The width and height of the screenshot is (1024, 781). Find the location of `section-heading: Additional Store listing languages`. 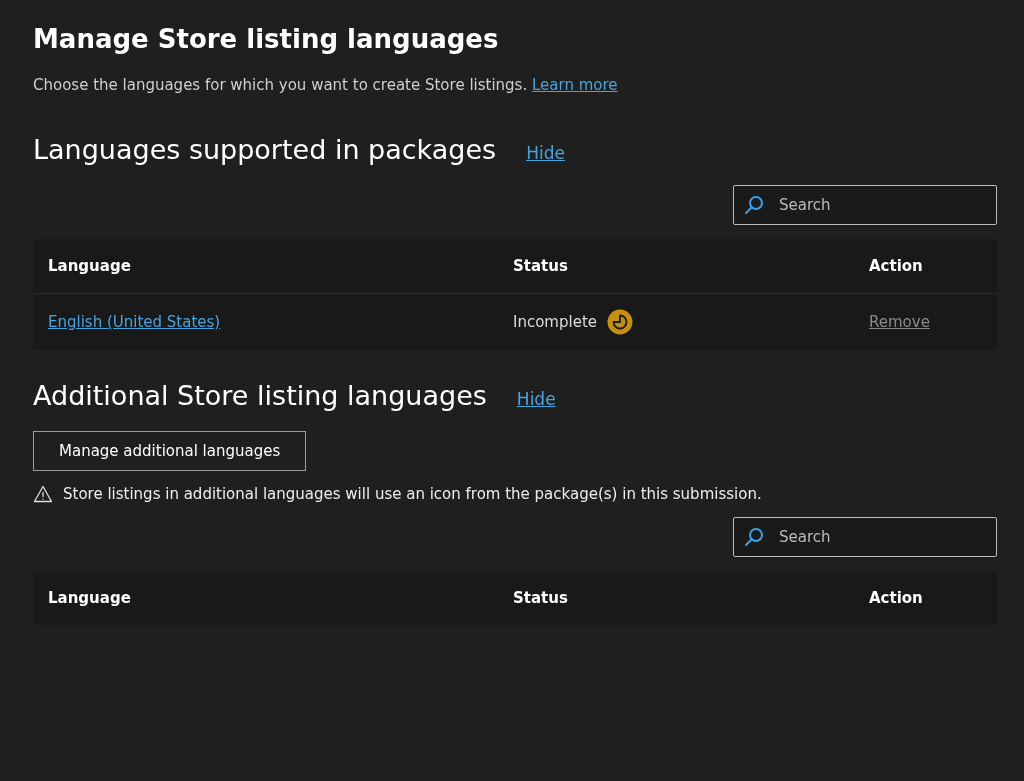

section-heading: Additional Store listing languages is located at coordinates (260, 395).